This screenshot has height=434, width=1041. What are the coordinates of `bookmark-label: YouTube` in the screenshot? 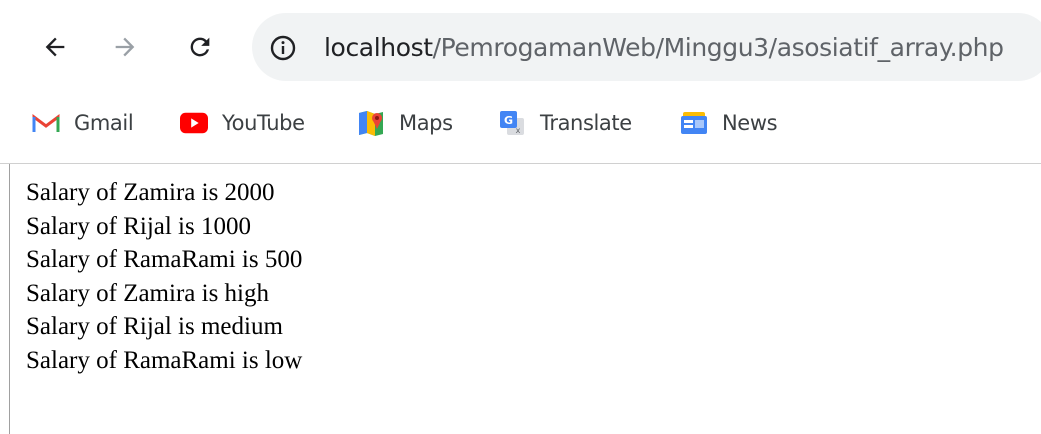 It's located at (263, 123).